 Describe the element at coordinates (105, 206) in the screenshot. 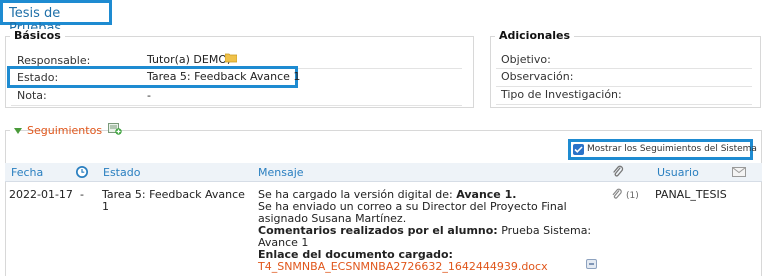

I see `row-estado-line2: 1` at that location.